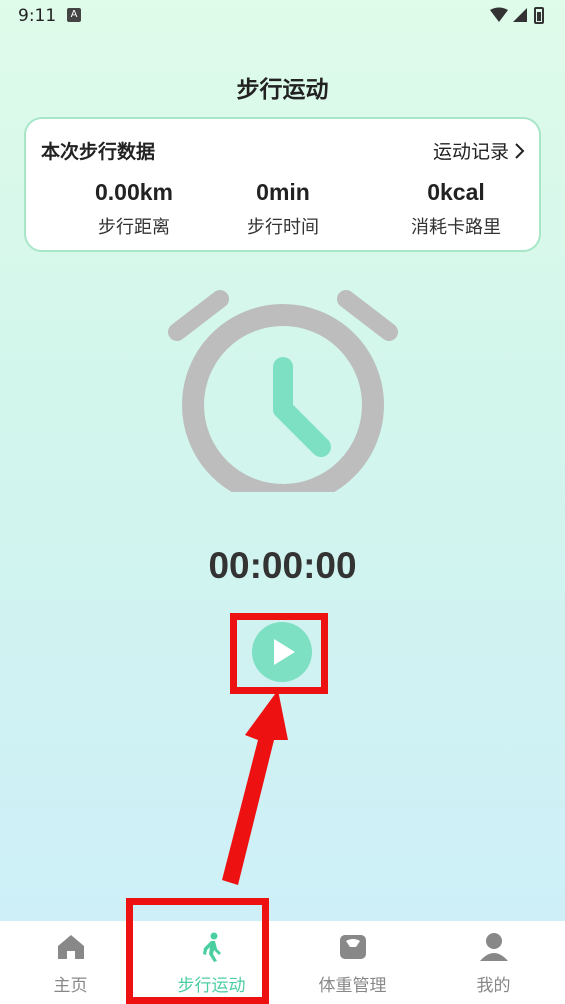  Describe the element at coordinates (352, 947) in the screenshot. I see `scale-icon` at that location.